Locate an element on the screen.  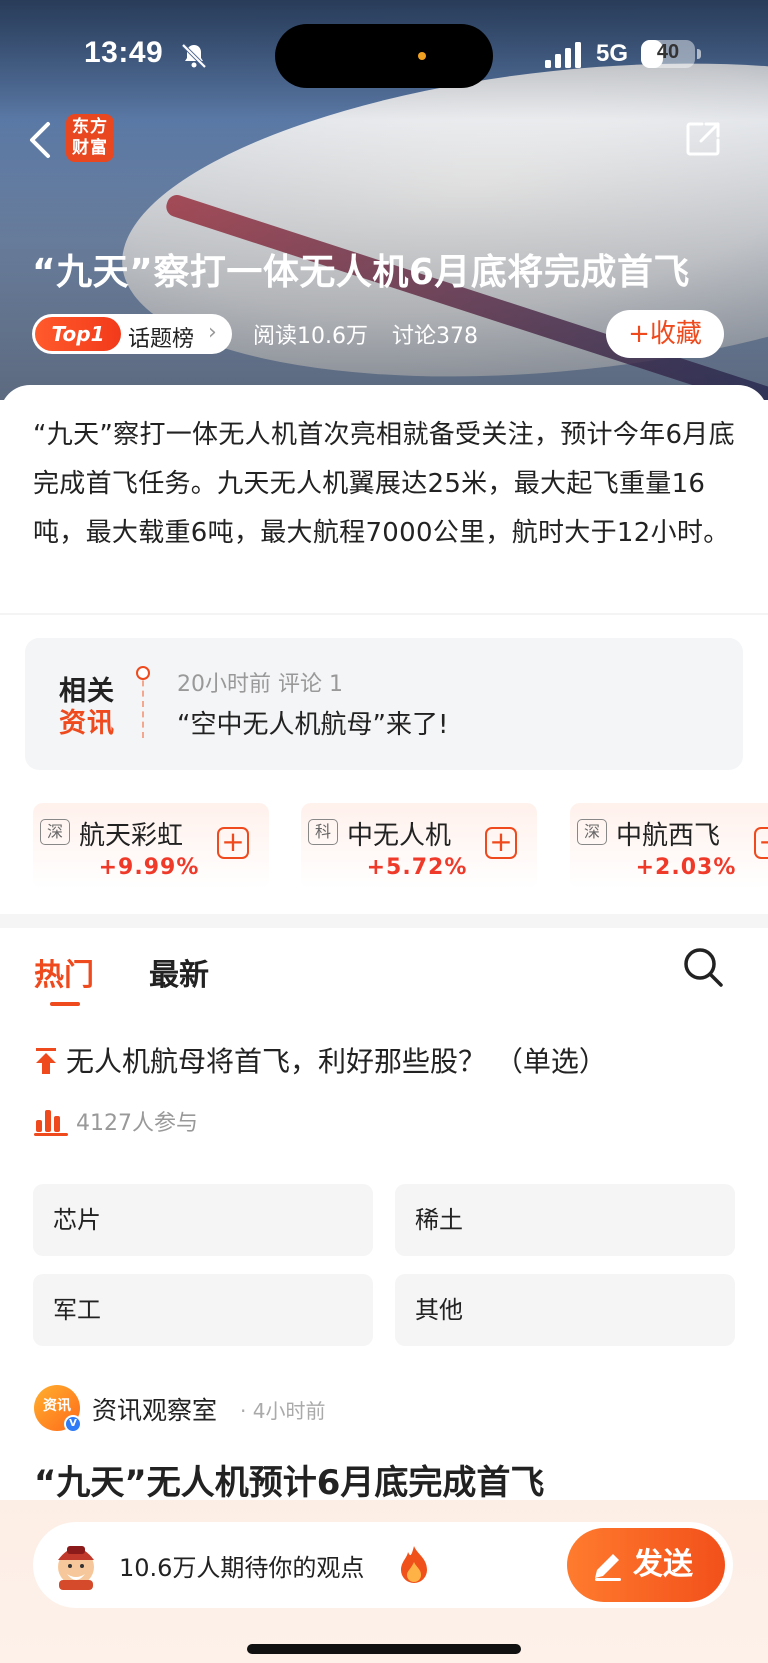
poll-question: 无人机航母将首飞，利好那些股？ （单选） is located at coordinates (320, 1060).